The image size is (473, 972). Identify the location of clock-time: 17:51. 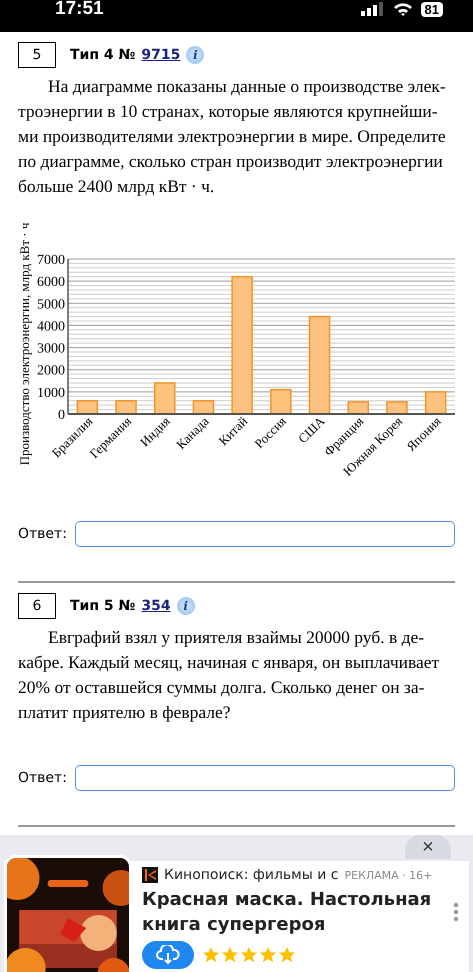
(79, 10).